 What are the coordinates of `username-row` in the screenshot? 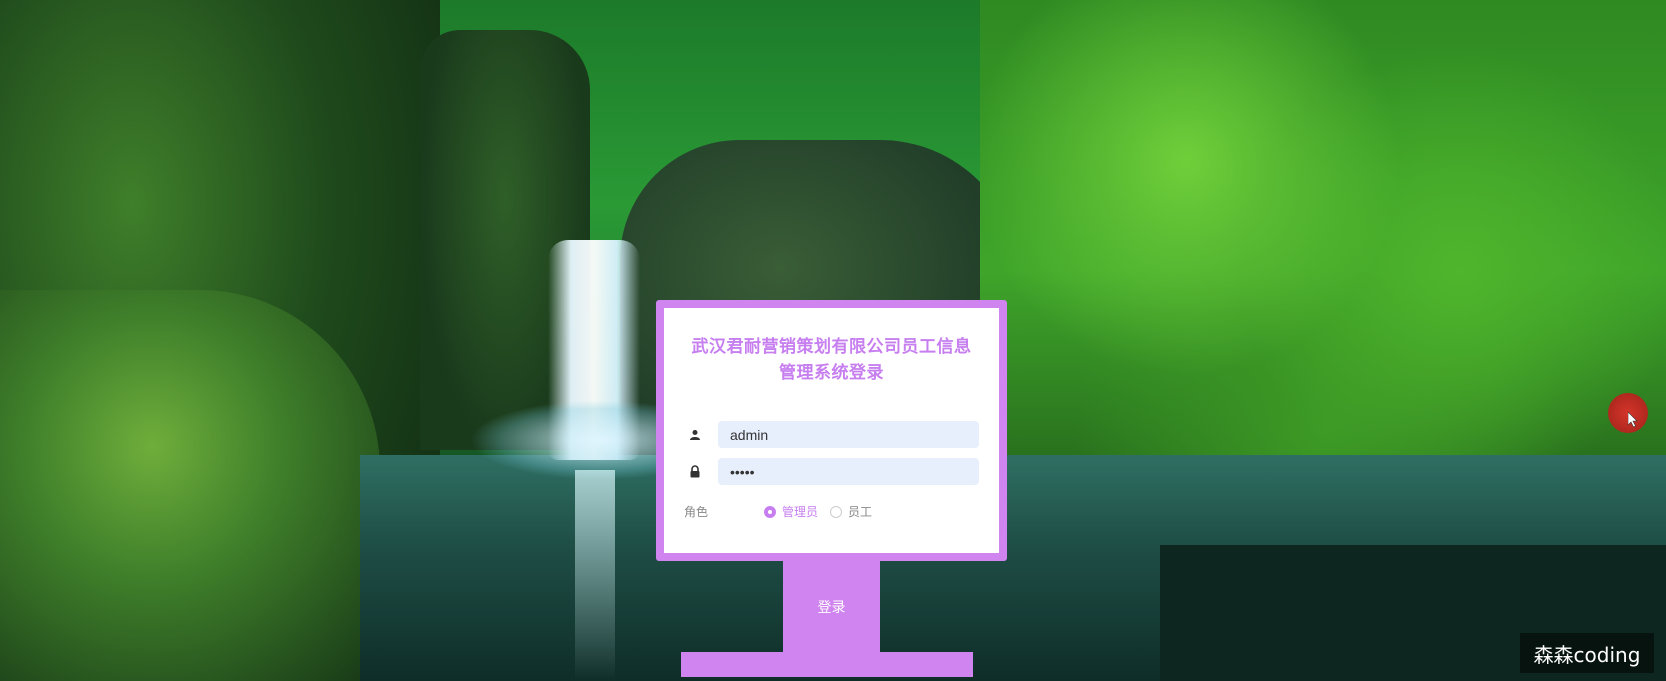 It's located at (831, 434).